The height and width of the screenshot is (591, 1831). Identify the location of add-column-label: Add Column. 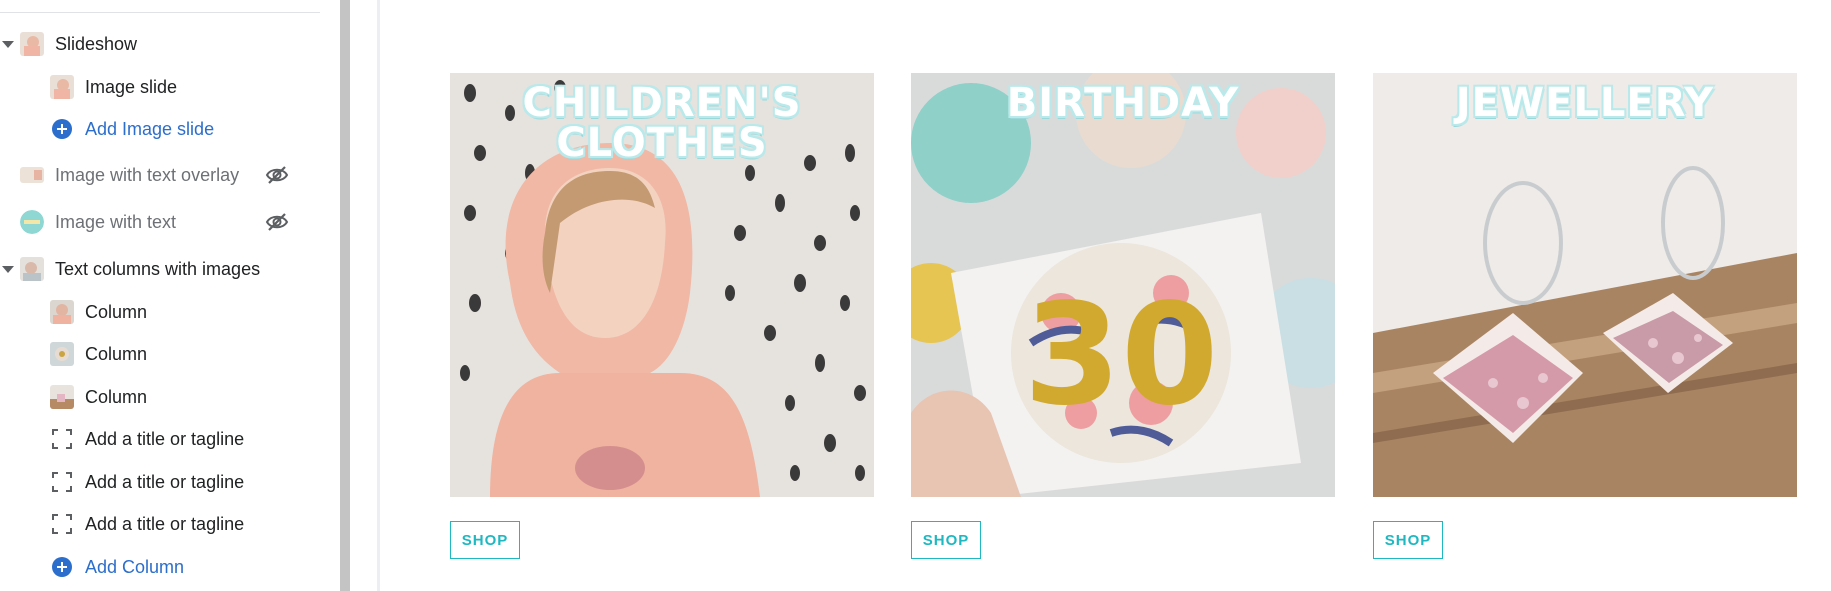
(135, 566).